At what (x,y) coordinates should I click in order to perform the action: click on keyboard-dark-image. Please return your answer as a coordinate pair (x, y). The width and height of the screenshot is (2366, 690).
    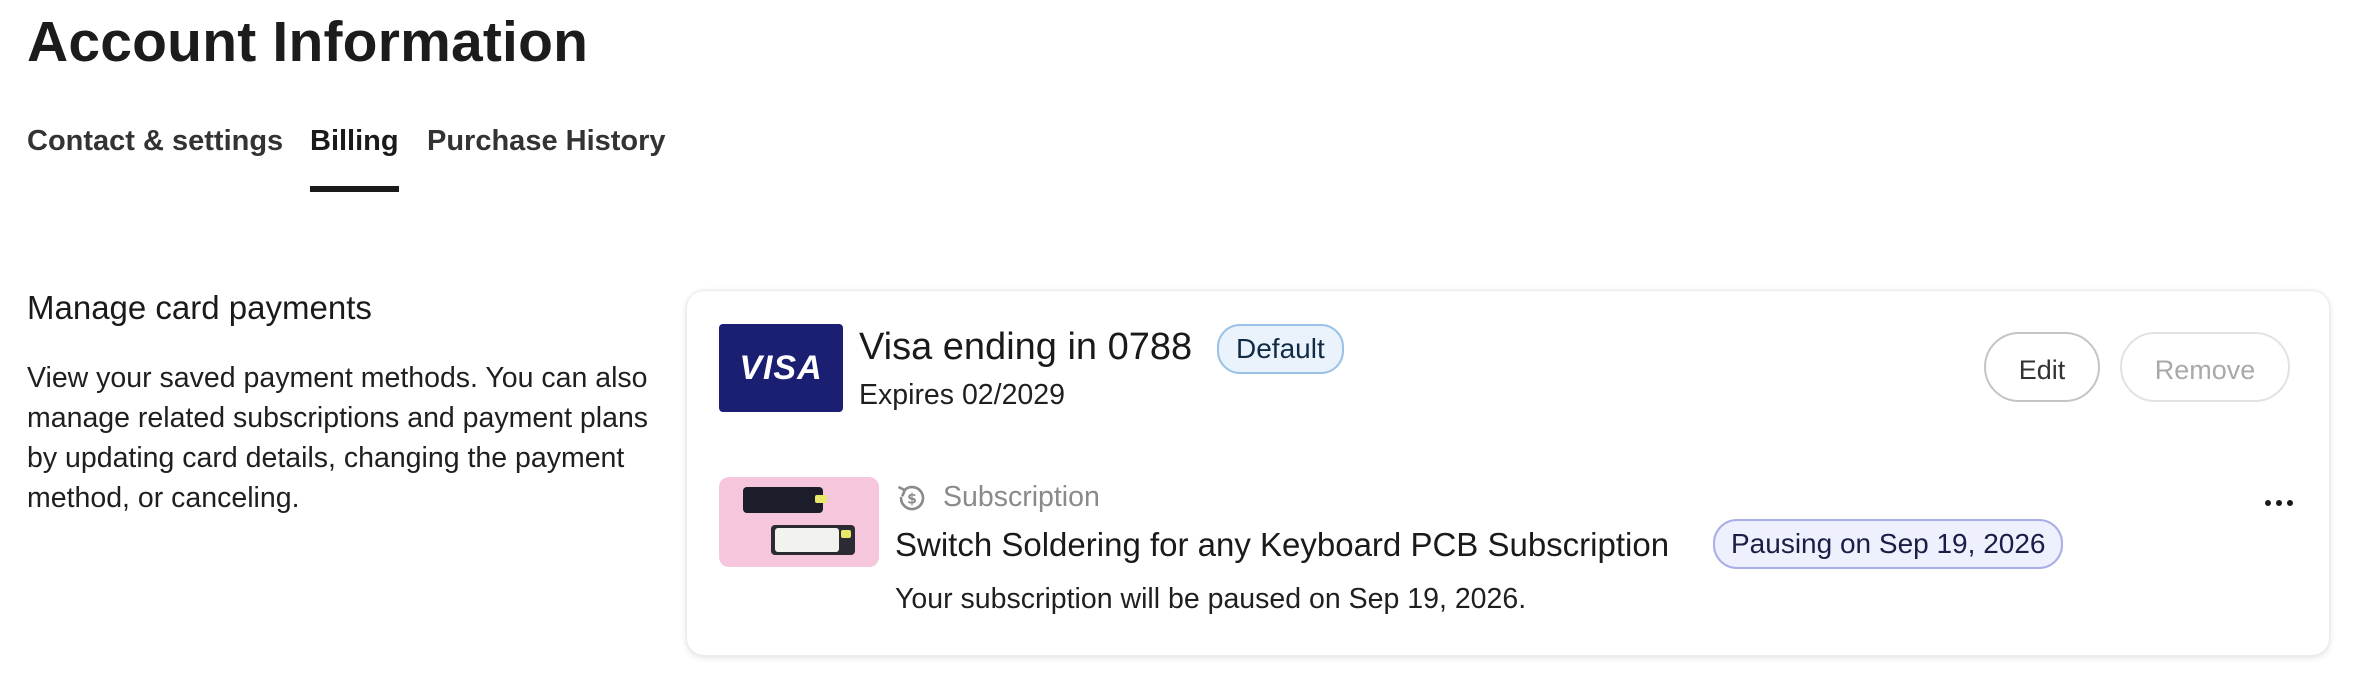
    Looking at the image, I should click on (783, 500).